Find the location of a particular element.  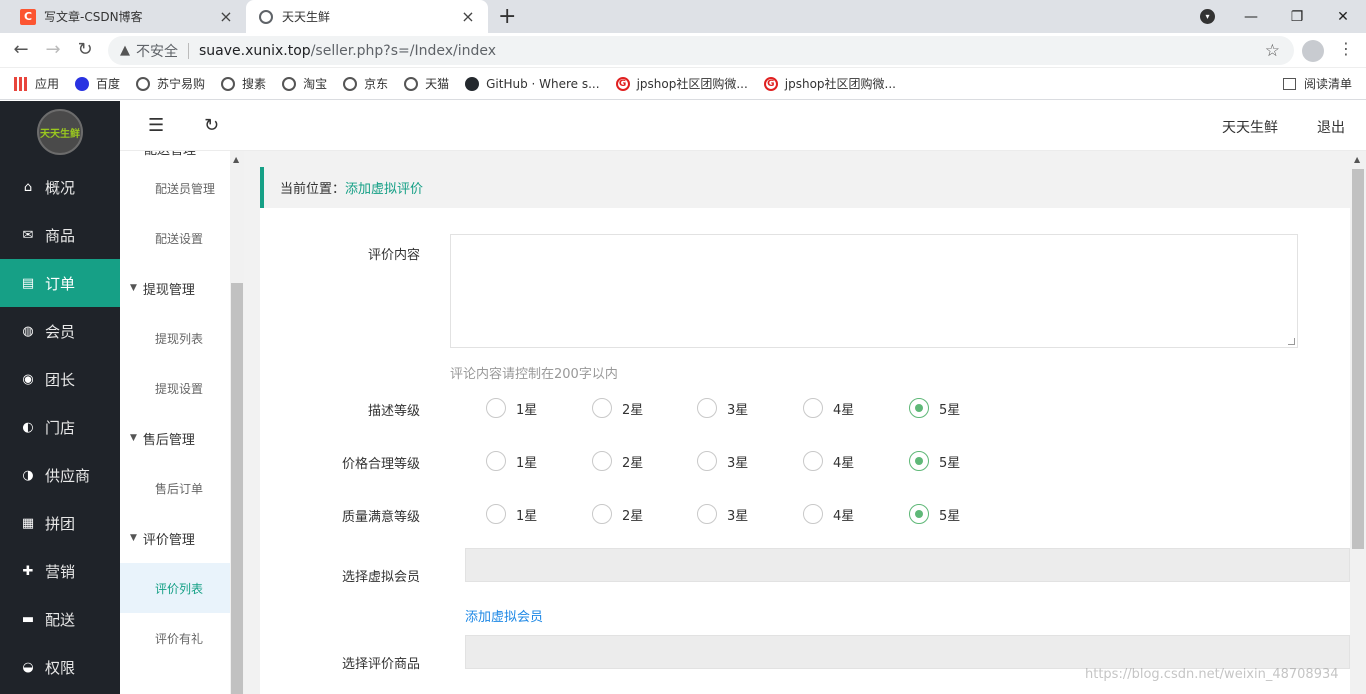

sub-sidebar-scrollbar: ▲ is located at coordinates (237, 422).